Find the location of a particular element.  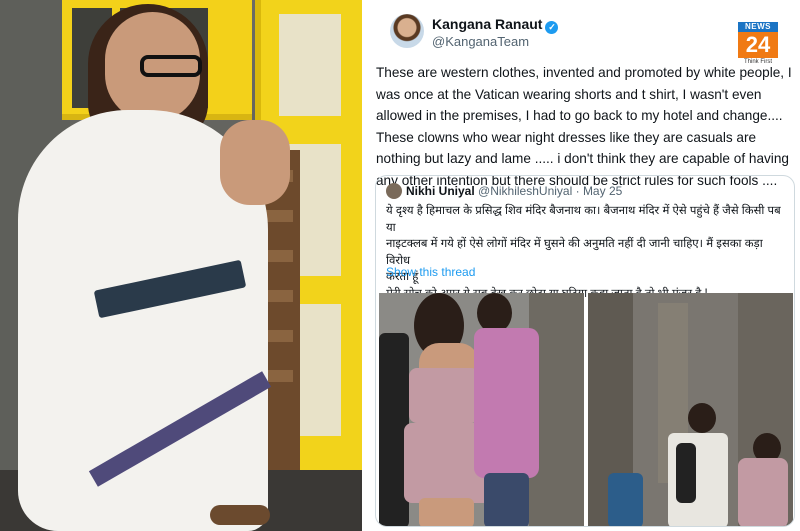

glasses is located at coordinates (171, 66).